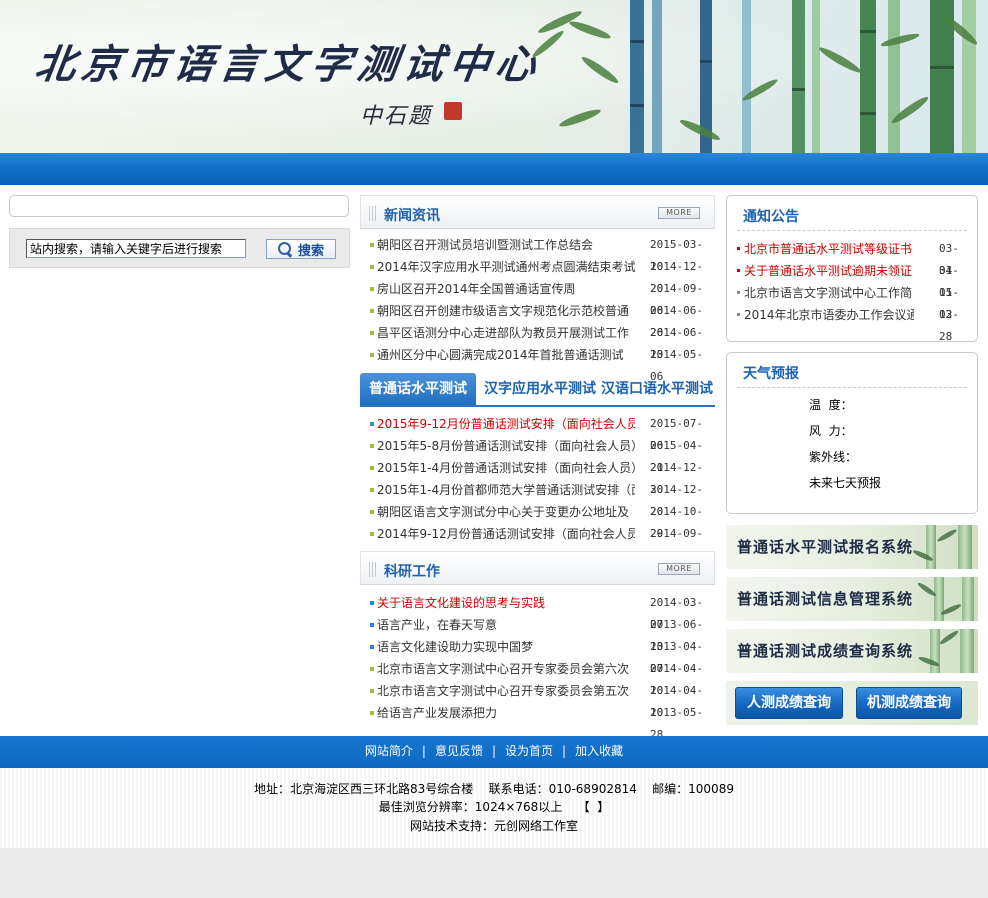 The height and width of the screenshot is (898, 988). I want to click on research-panel-title: 科研工作, so click(412, 572).